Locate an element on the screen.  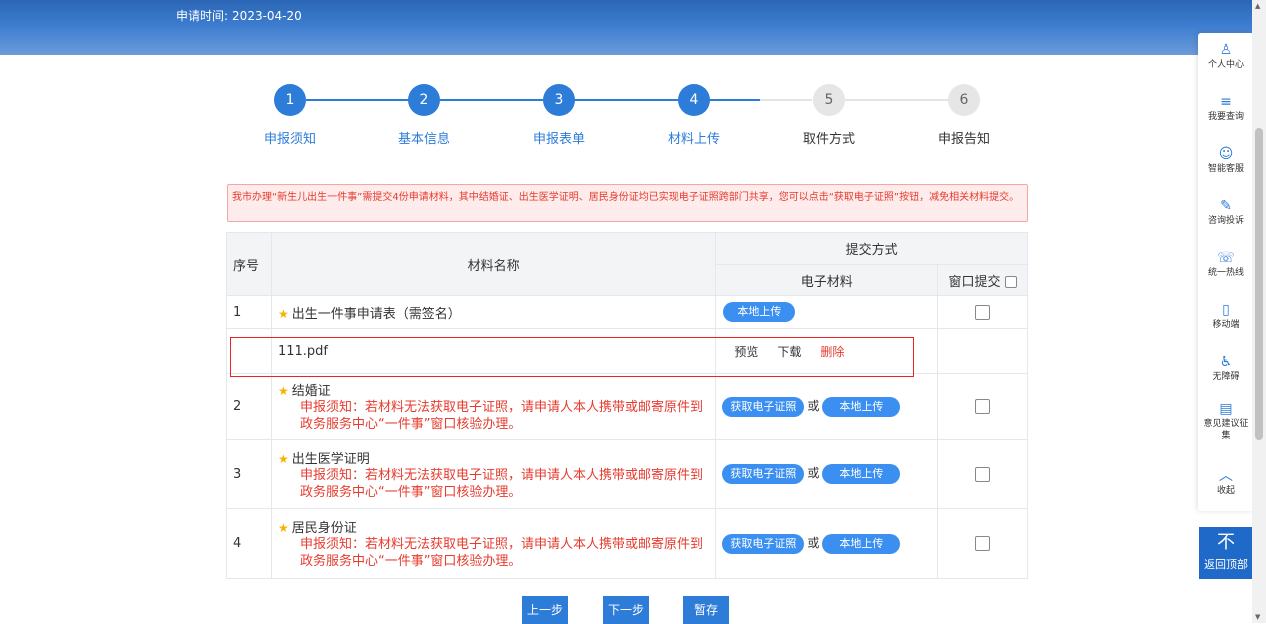
rail-accessibility: ♿ 无障碍 is located at coordinates (1226, 368).